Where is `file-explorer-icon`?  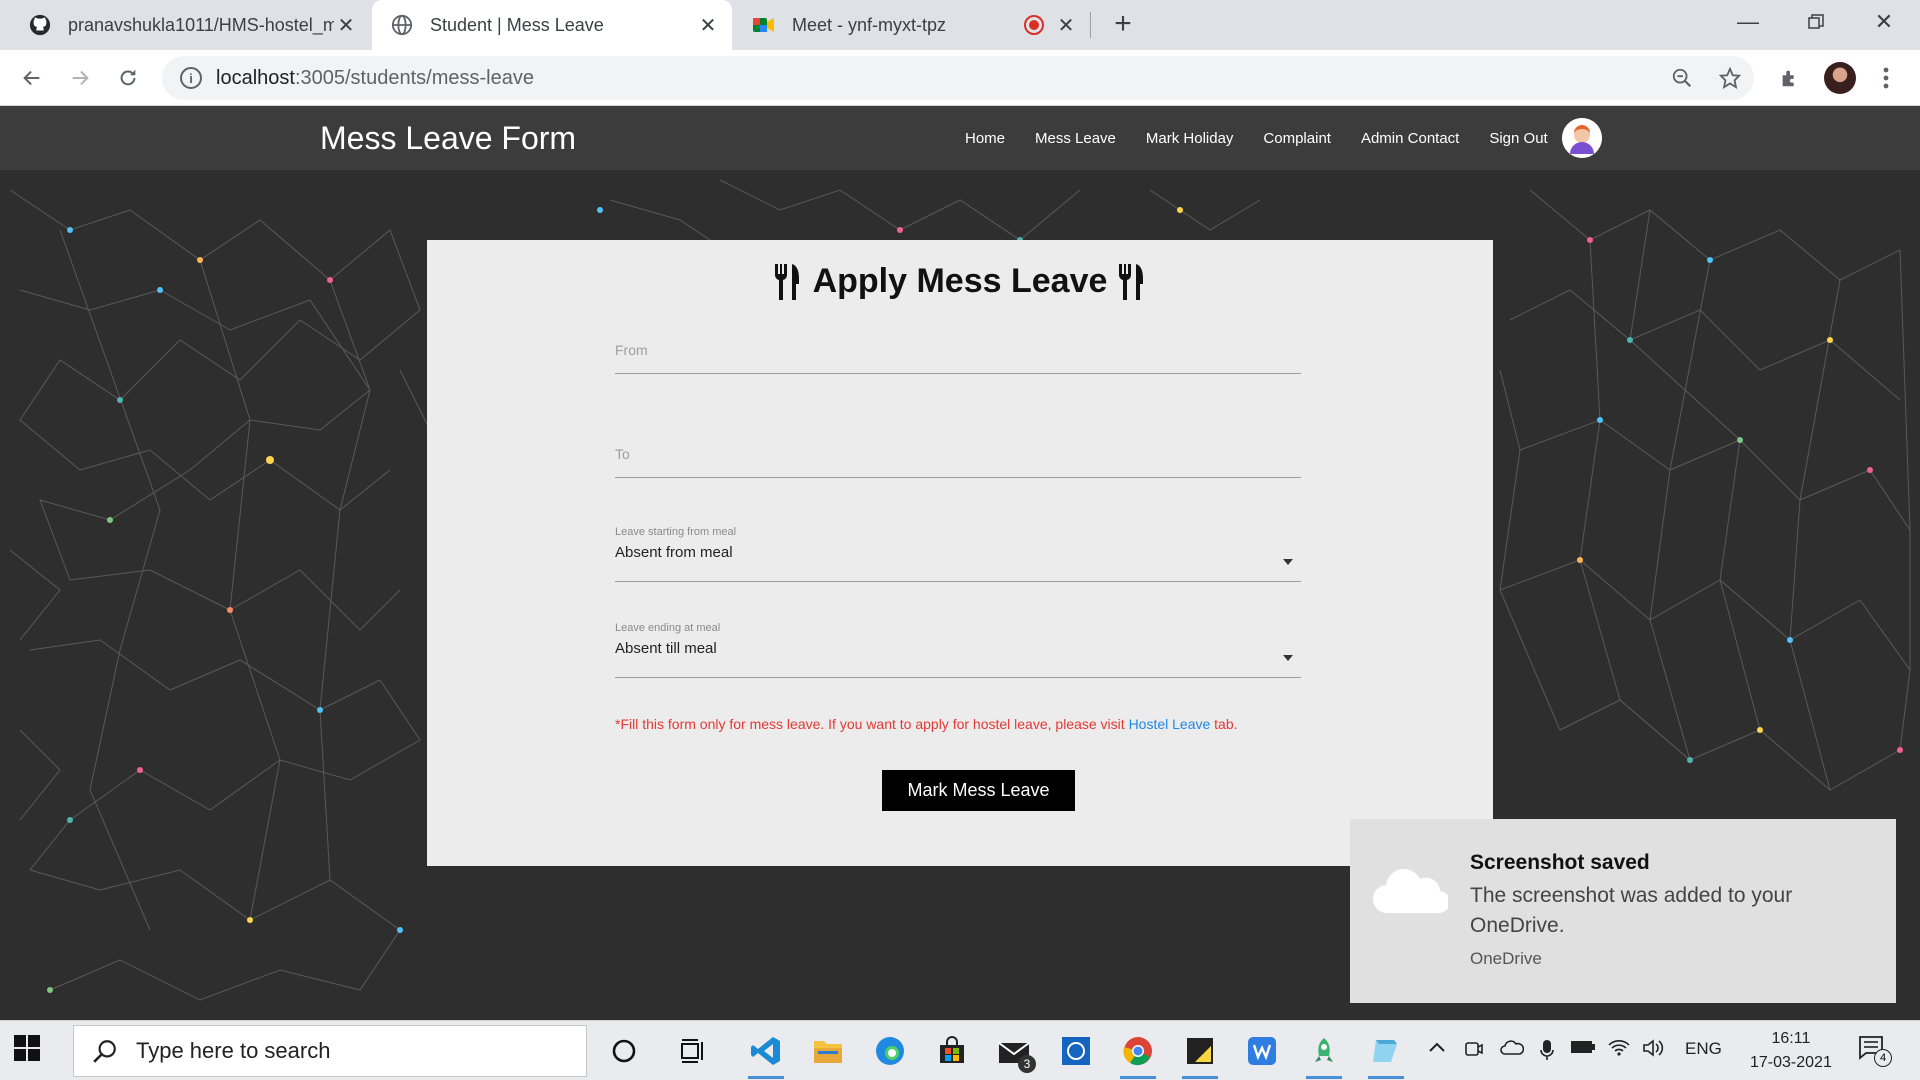 file-explorer-icon is located at coordinates (828, 1051).